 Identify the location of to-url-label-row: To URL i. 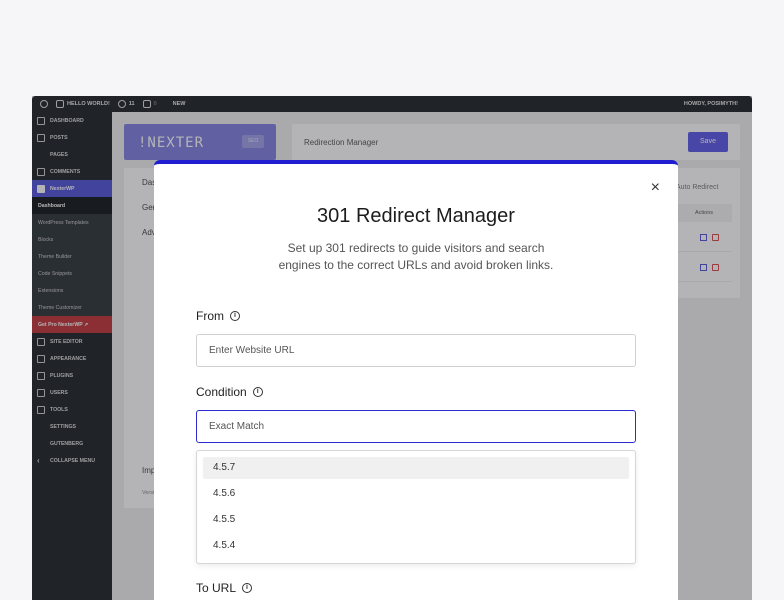
(224, 588).